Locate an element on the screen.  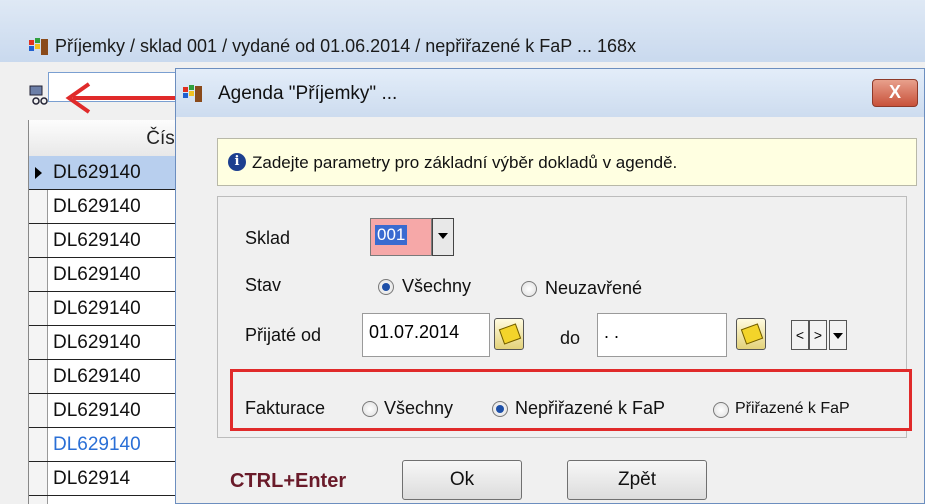
dialog-titlebar: Agenda "Příjemky" ... X is located at coordinates (550, 93).